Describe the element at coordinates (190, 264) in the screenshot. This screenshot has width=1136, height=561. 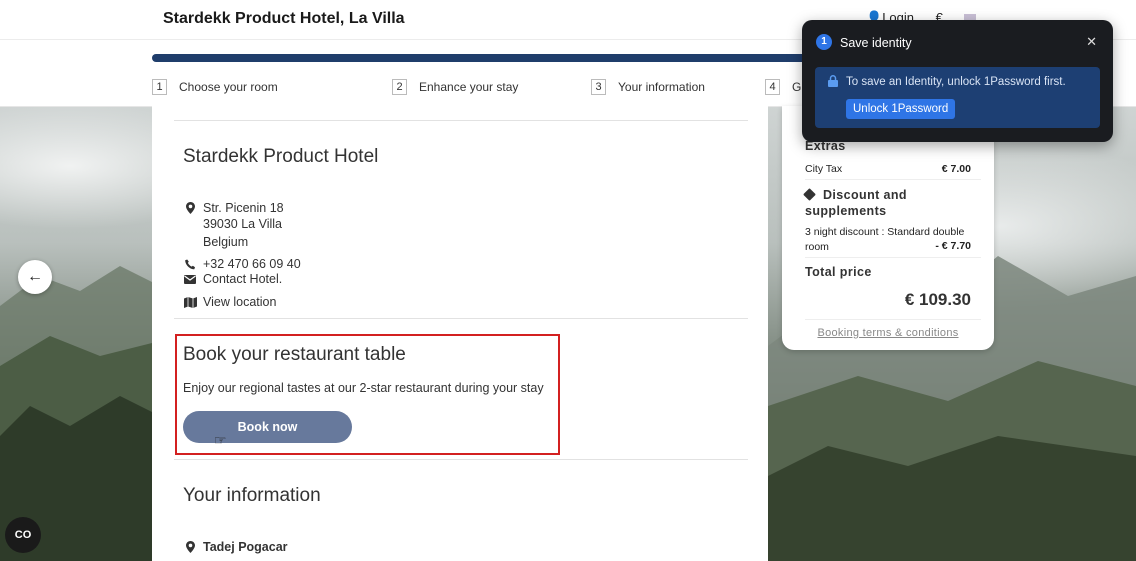
I see `phone-icon` at that location.